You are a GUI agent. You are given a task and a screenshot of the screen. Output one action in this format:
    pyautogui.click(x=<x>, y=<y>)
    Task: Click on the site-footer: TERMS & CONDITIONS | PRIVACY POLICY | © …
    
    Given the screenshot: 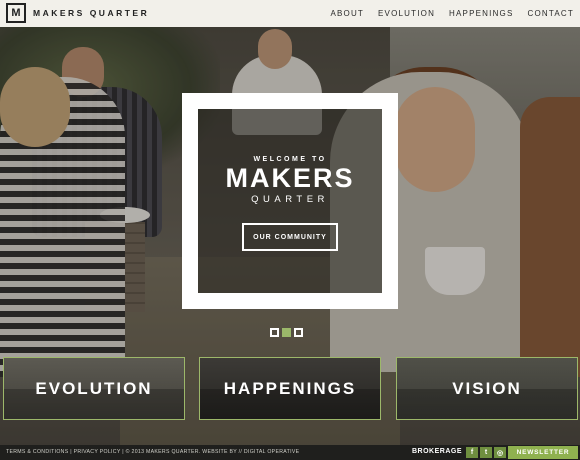 What is the action you would take?
    pyautogui.click(x=290, y=452)
    